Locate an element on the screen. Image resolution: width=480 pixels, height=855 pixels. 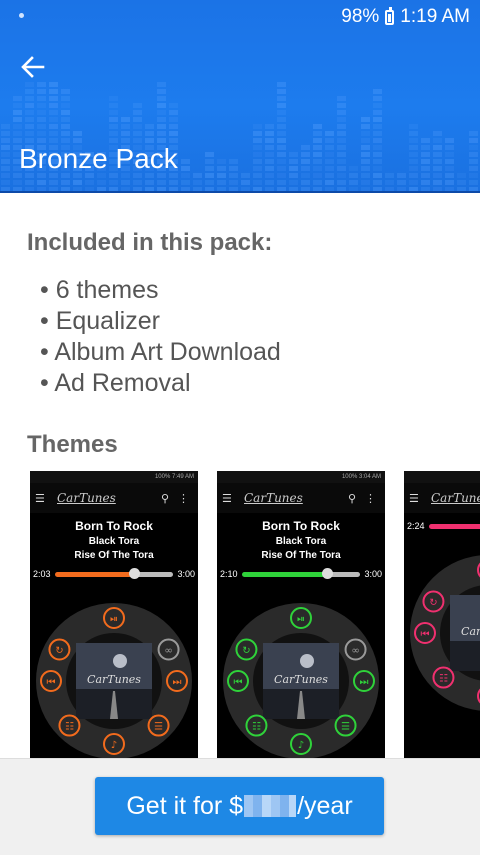
progress-row: 2:24 is located at coordinates (442, 526).